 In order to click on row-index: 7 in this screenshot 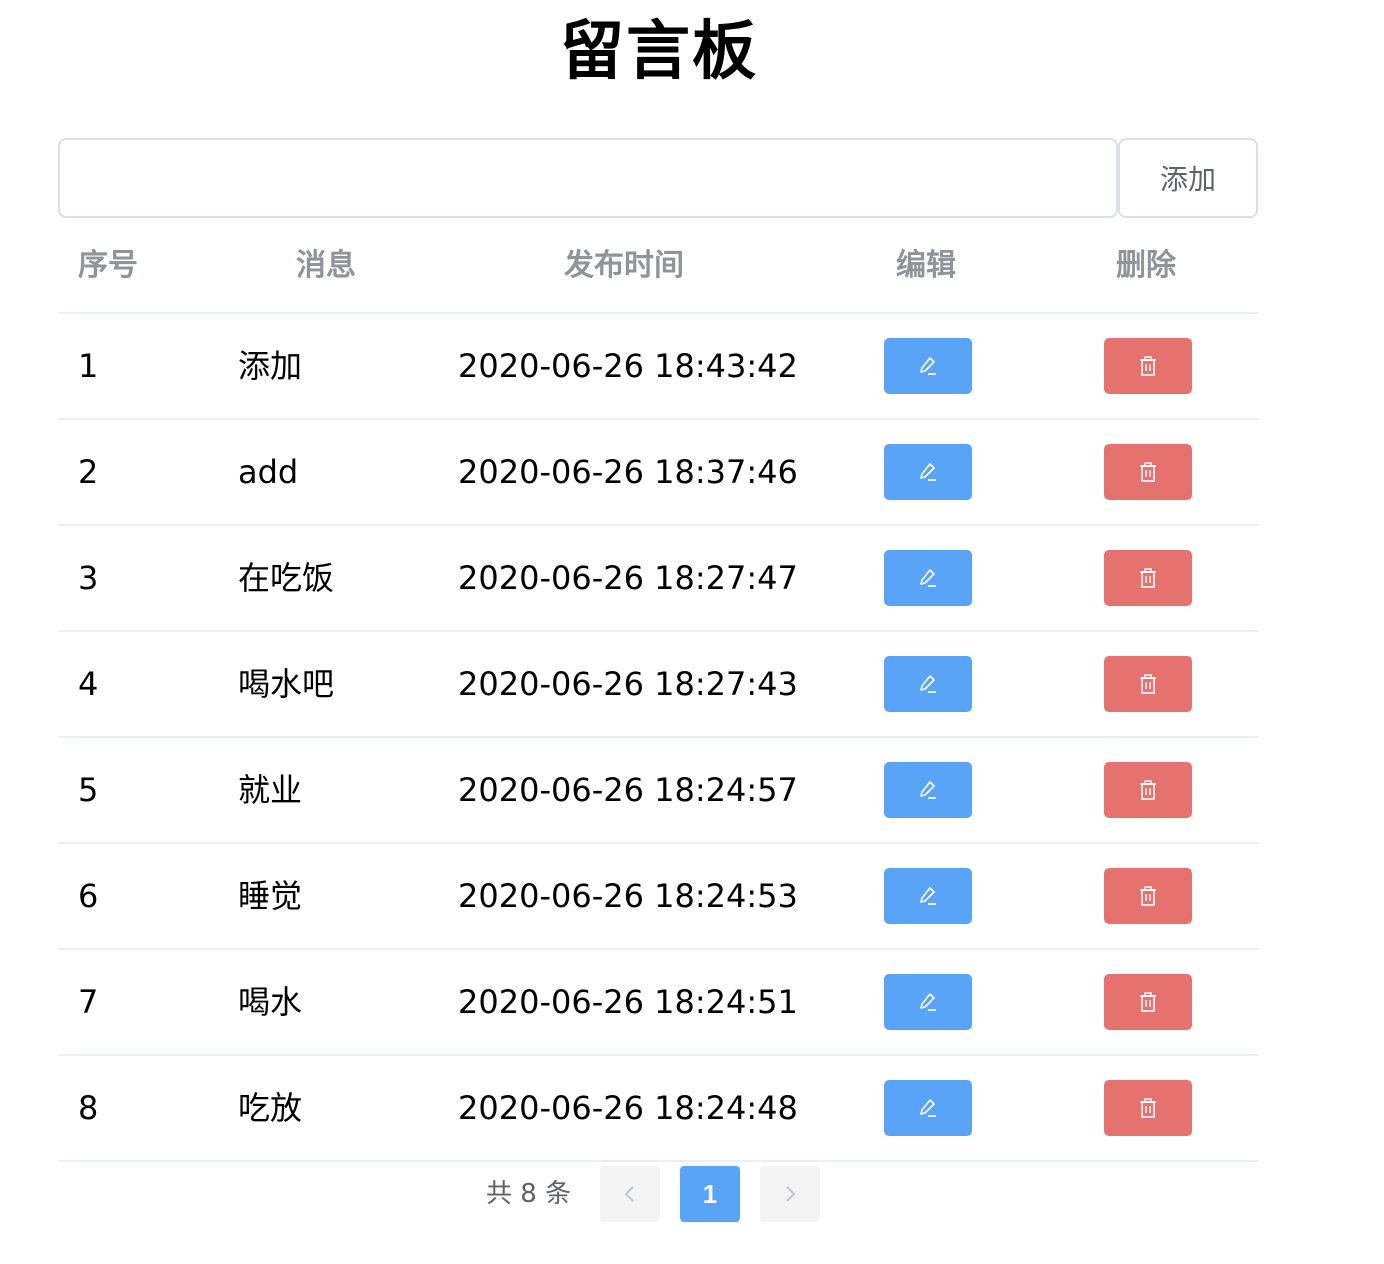, I will do `click(88, 1002)`.